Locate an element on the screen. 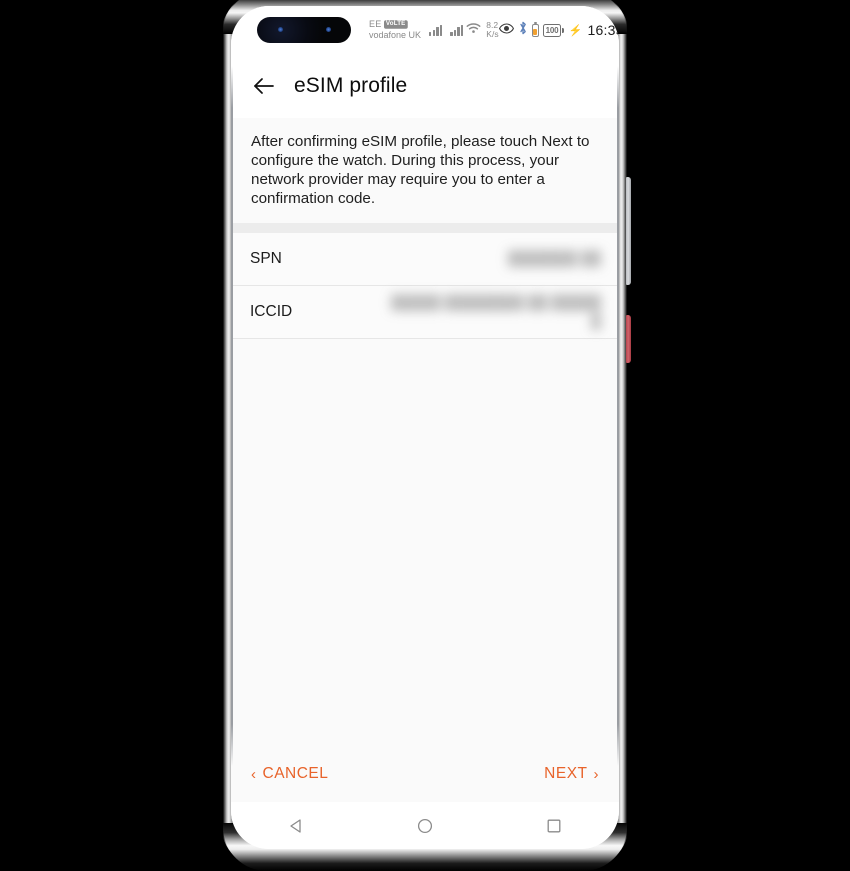 This screenshot has width=850, height=871. power-button is located at coordinates (628, 339).